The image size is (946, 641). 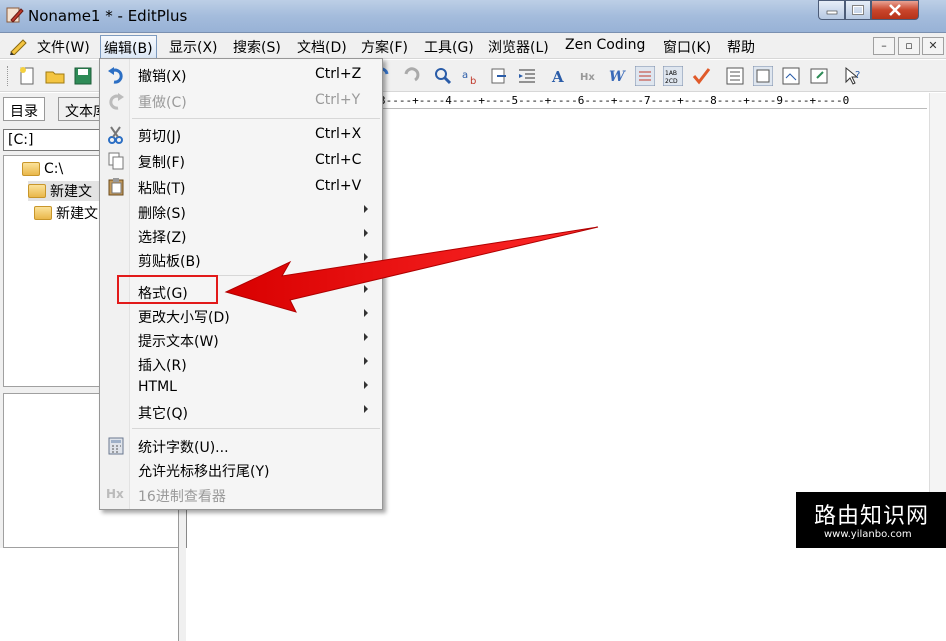 I want to click on watermark-url: www.yilanbo.com, so click(x=868, y=534).